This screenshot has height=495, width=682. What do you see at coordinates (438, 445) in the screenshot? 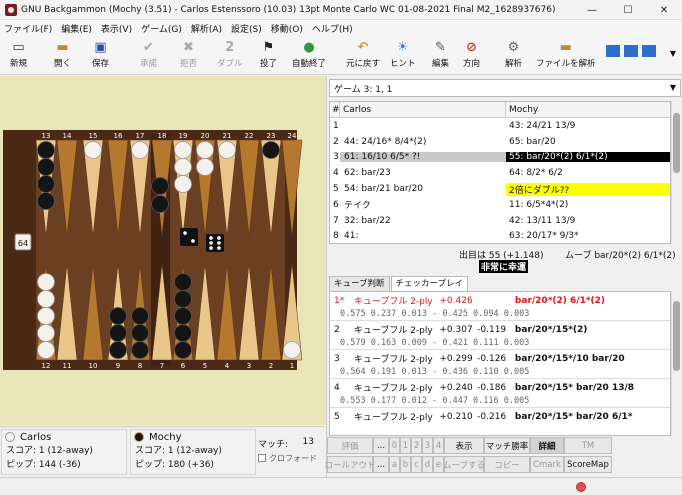
I see `analysis-button: 4` at bounding box center [438, 445].